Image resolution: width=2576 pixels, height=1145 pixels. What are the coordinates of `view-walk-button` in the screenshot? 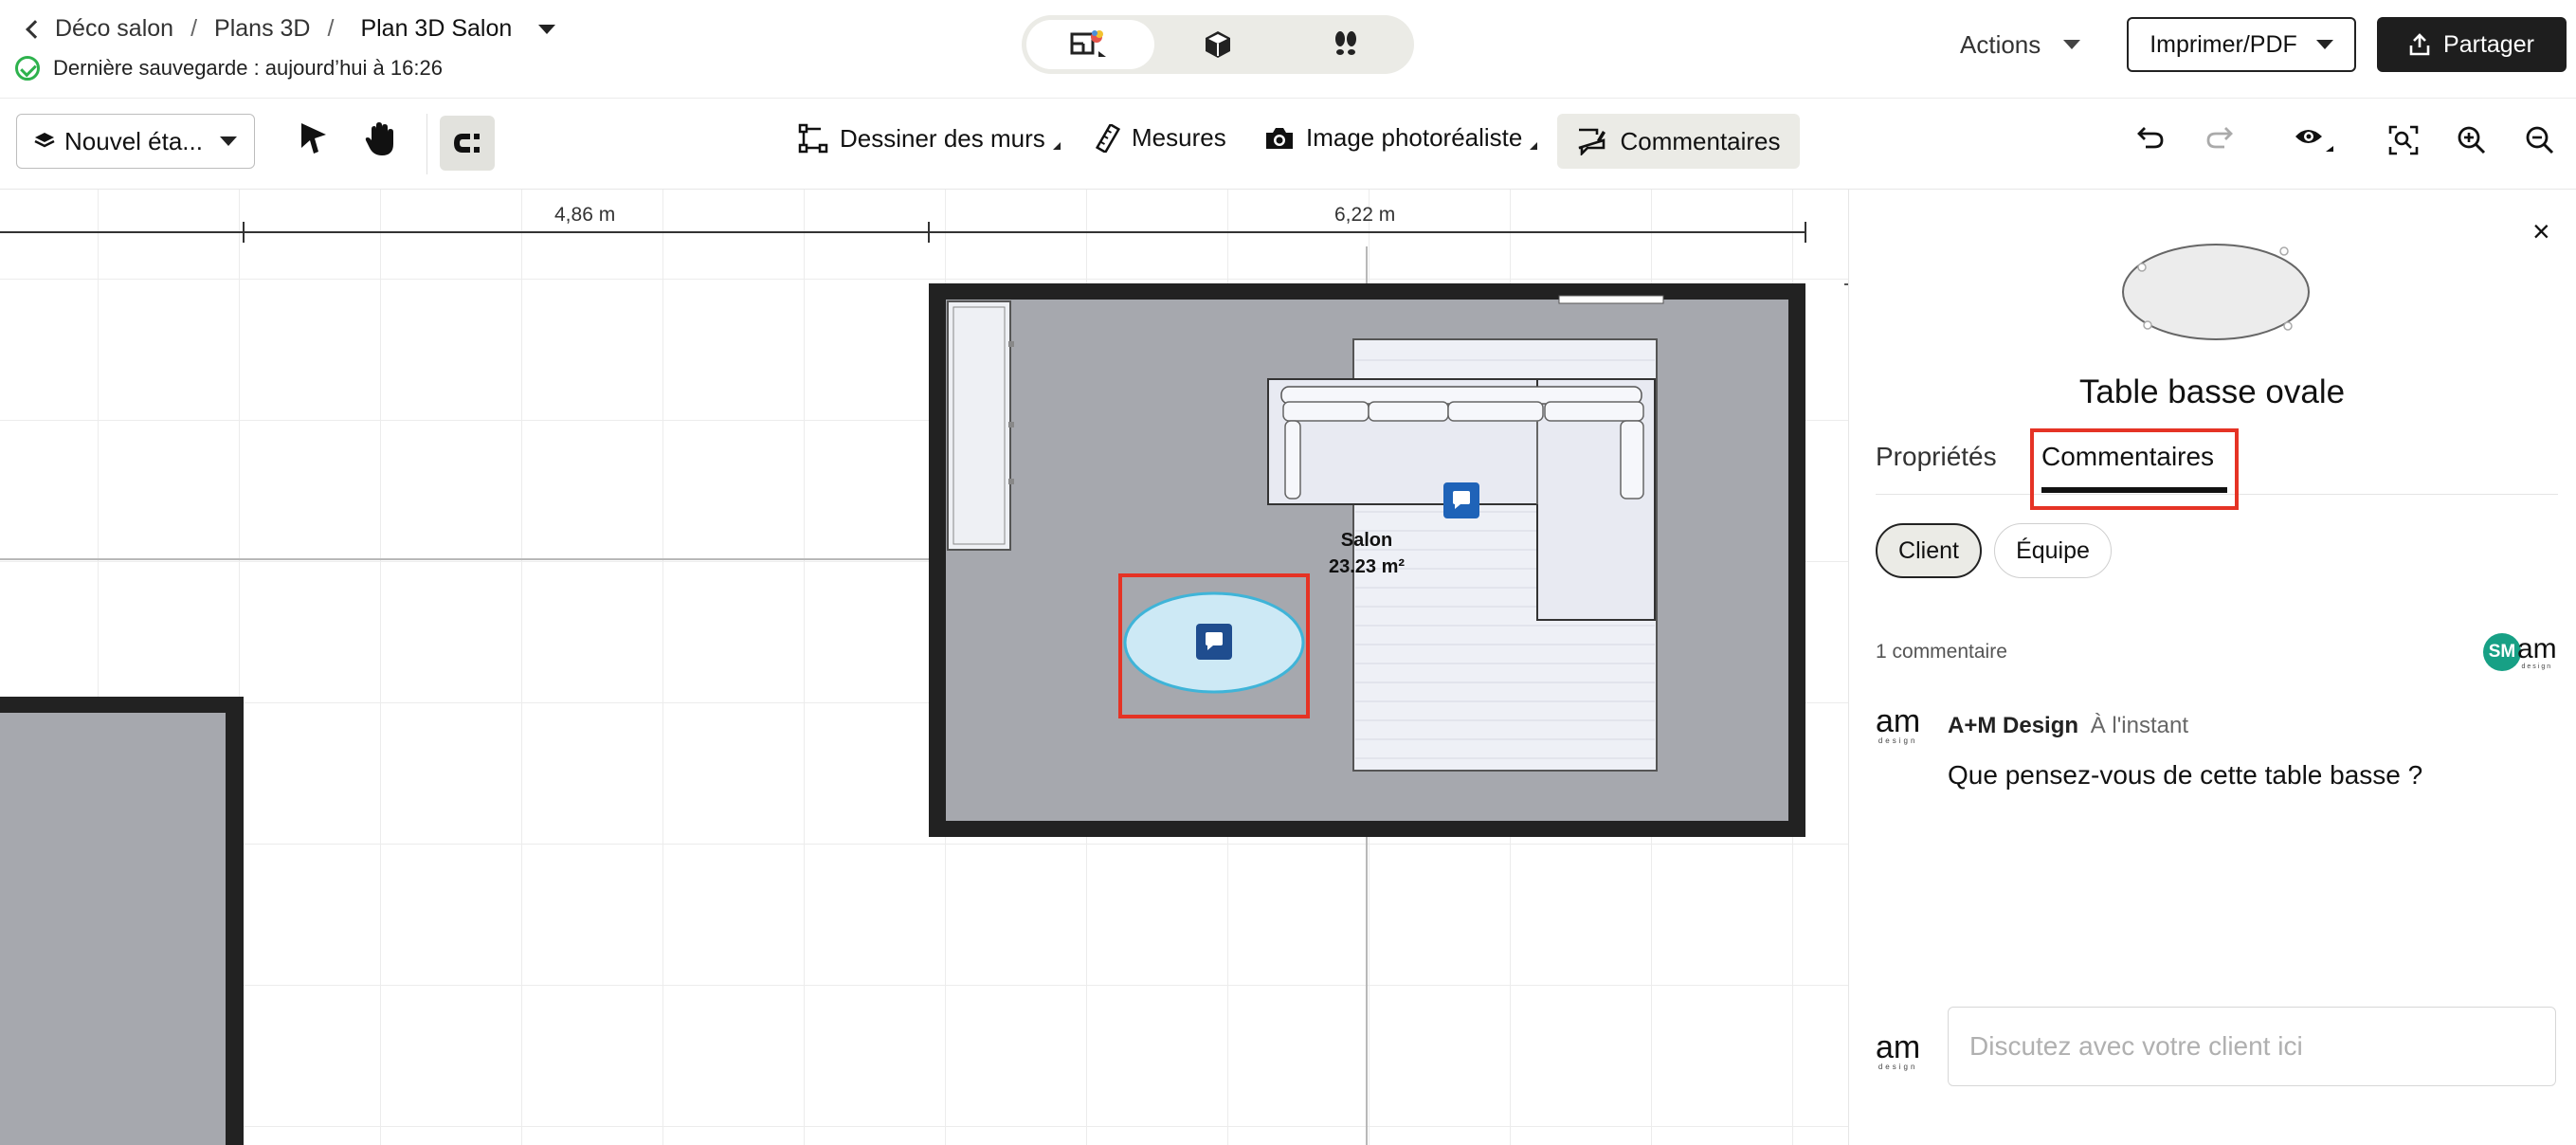 It's located at (1345, 45).